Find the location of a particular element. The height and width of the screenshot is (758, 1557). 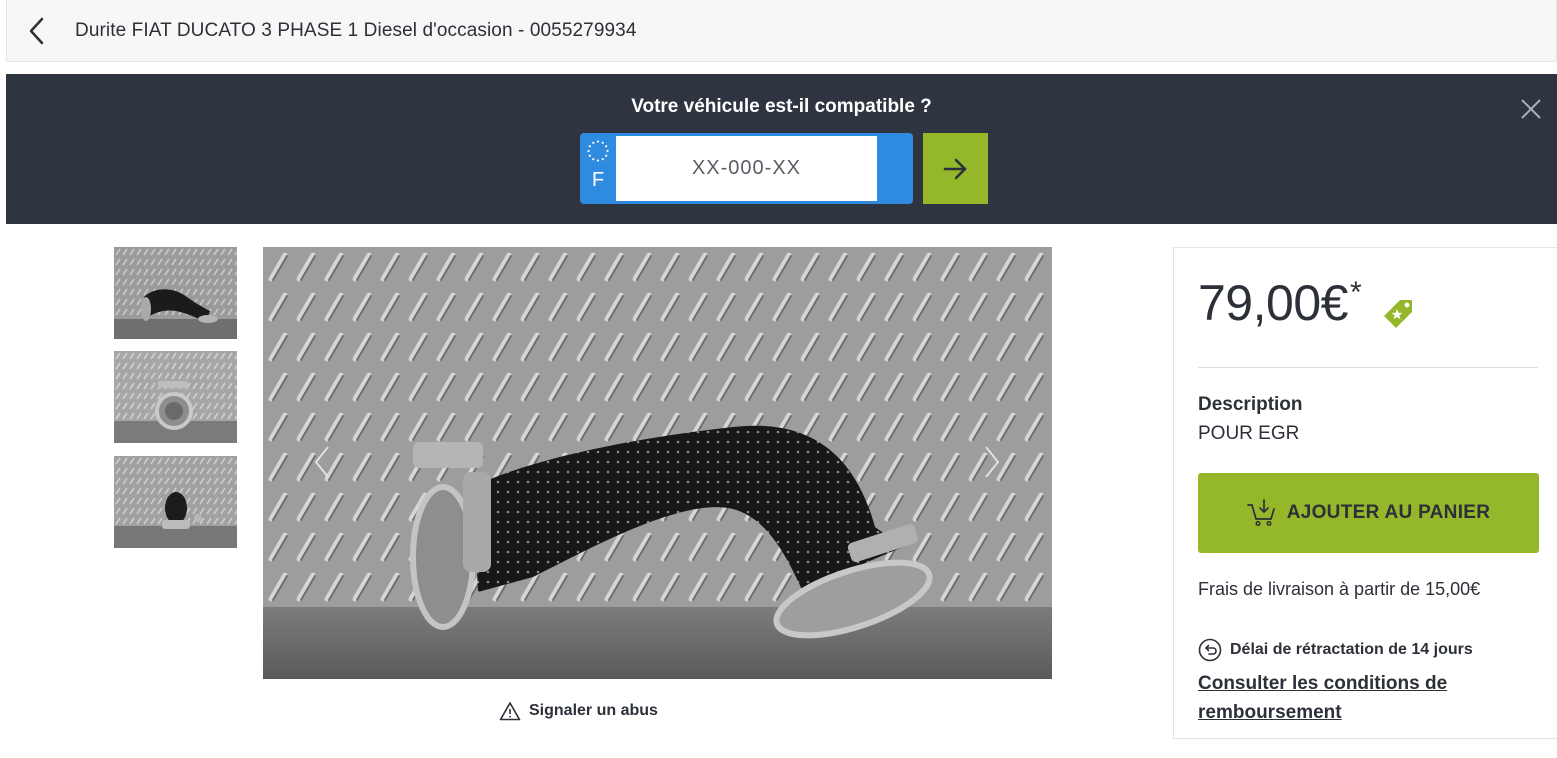

price-asterisk: * is located at coordinates (1355, 292).